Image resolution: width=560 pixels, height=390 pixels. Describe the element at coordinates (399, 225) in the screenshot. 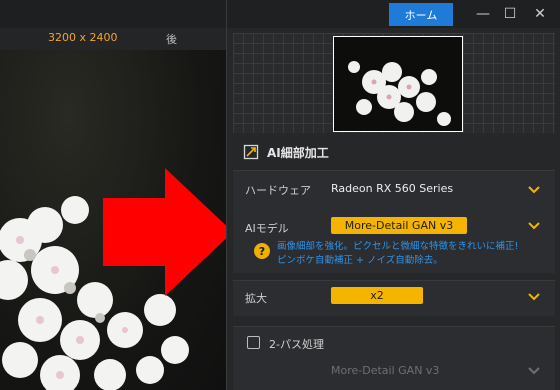

I see `model-select: More-Detail GAN v3` at that location.